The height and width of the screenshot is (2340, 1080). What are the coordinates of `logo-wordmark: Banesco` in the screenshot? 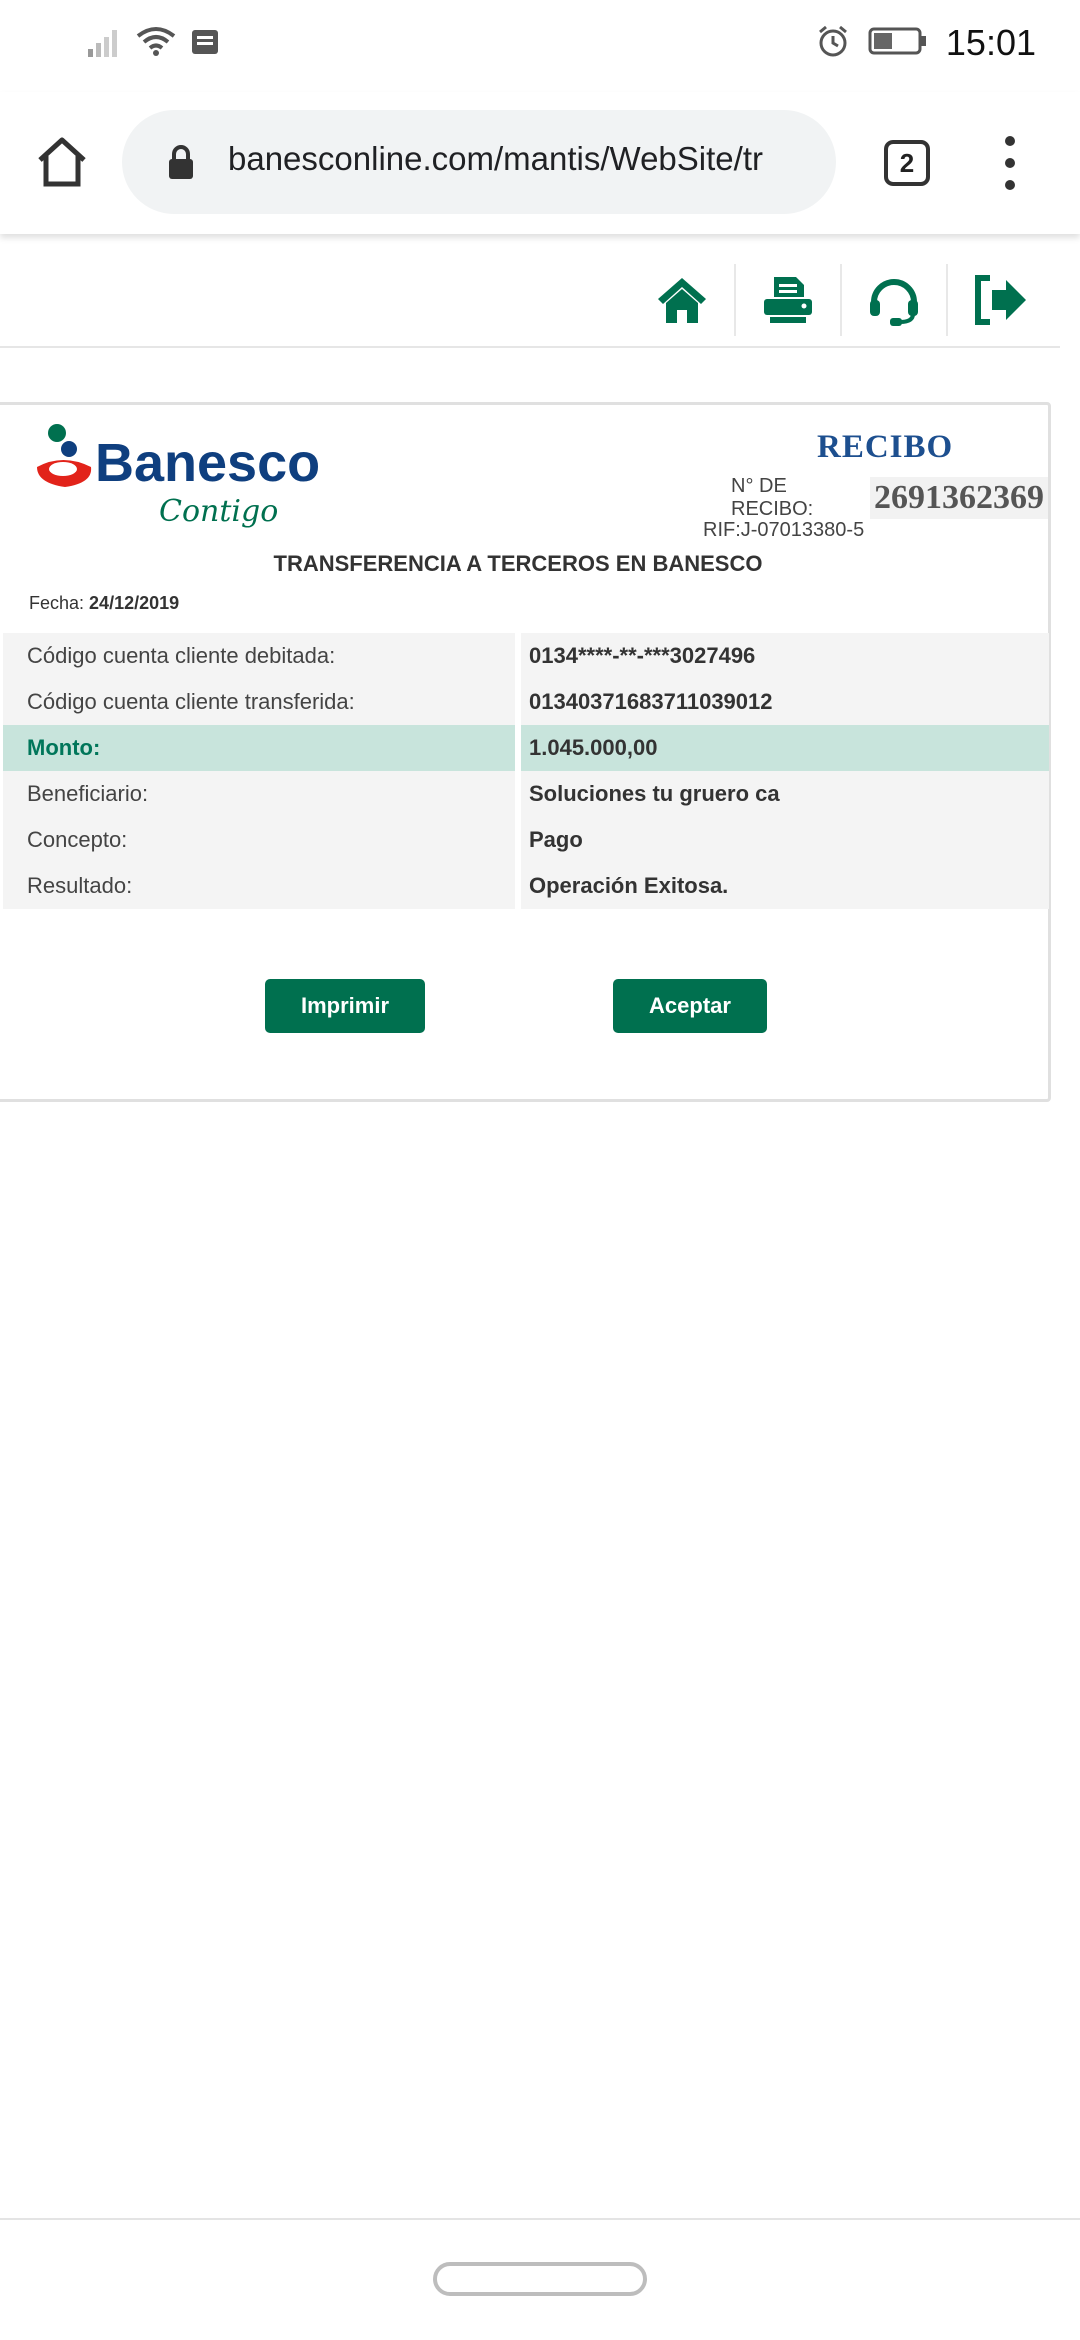 It's located at (207, 463).